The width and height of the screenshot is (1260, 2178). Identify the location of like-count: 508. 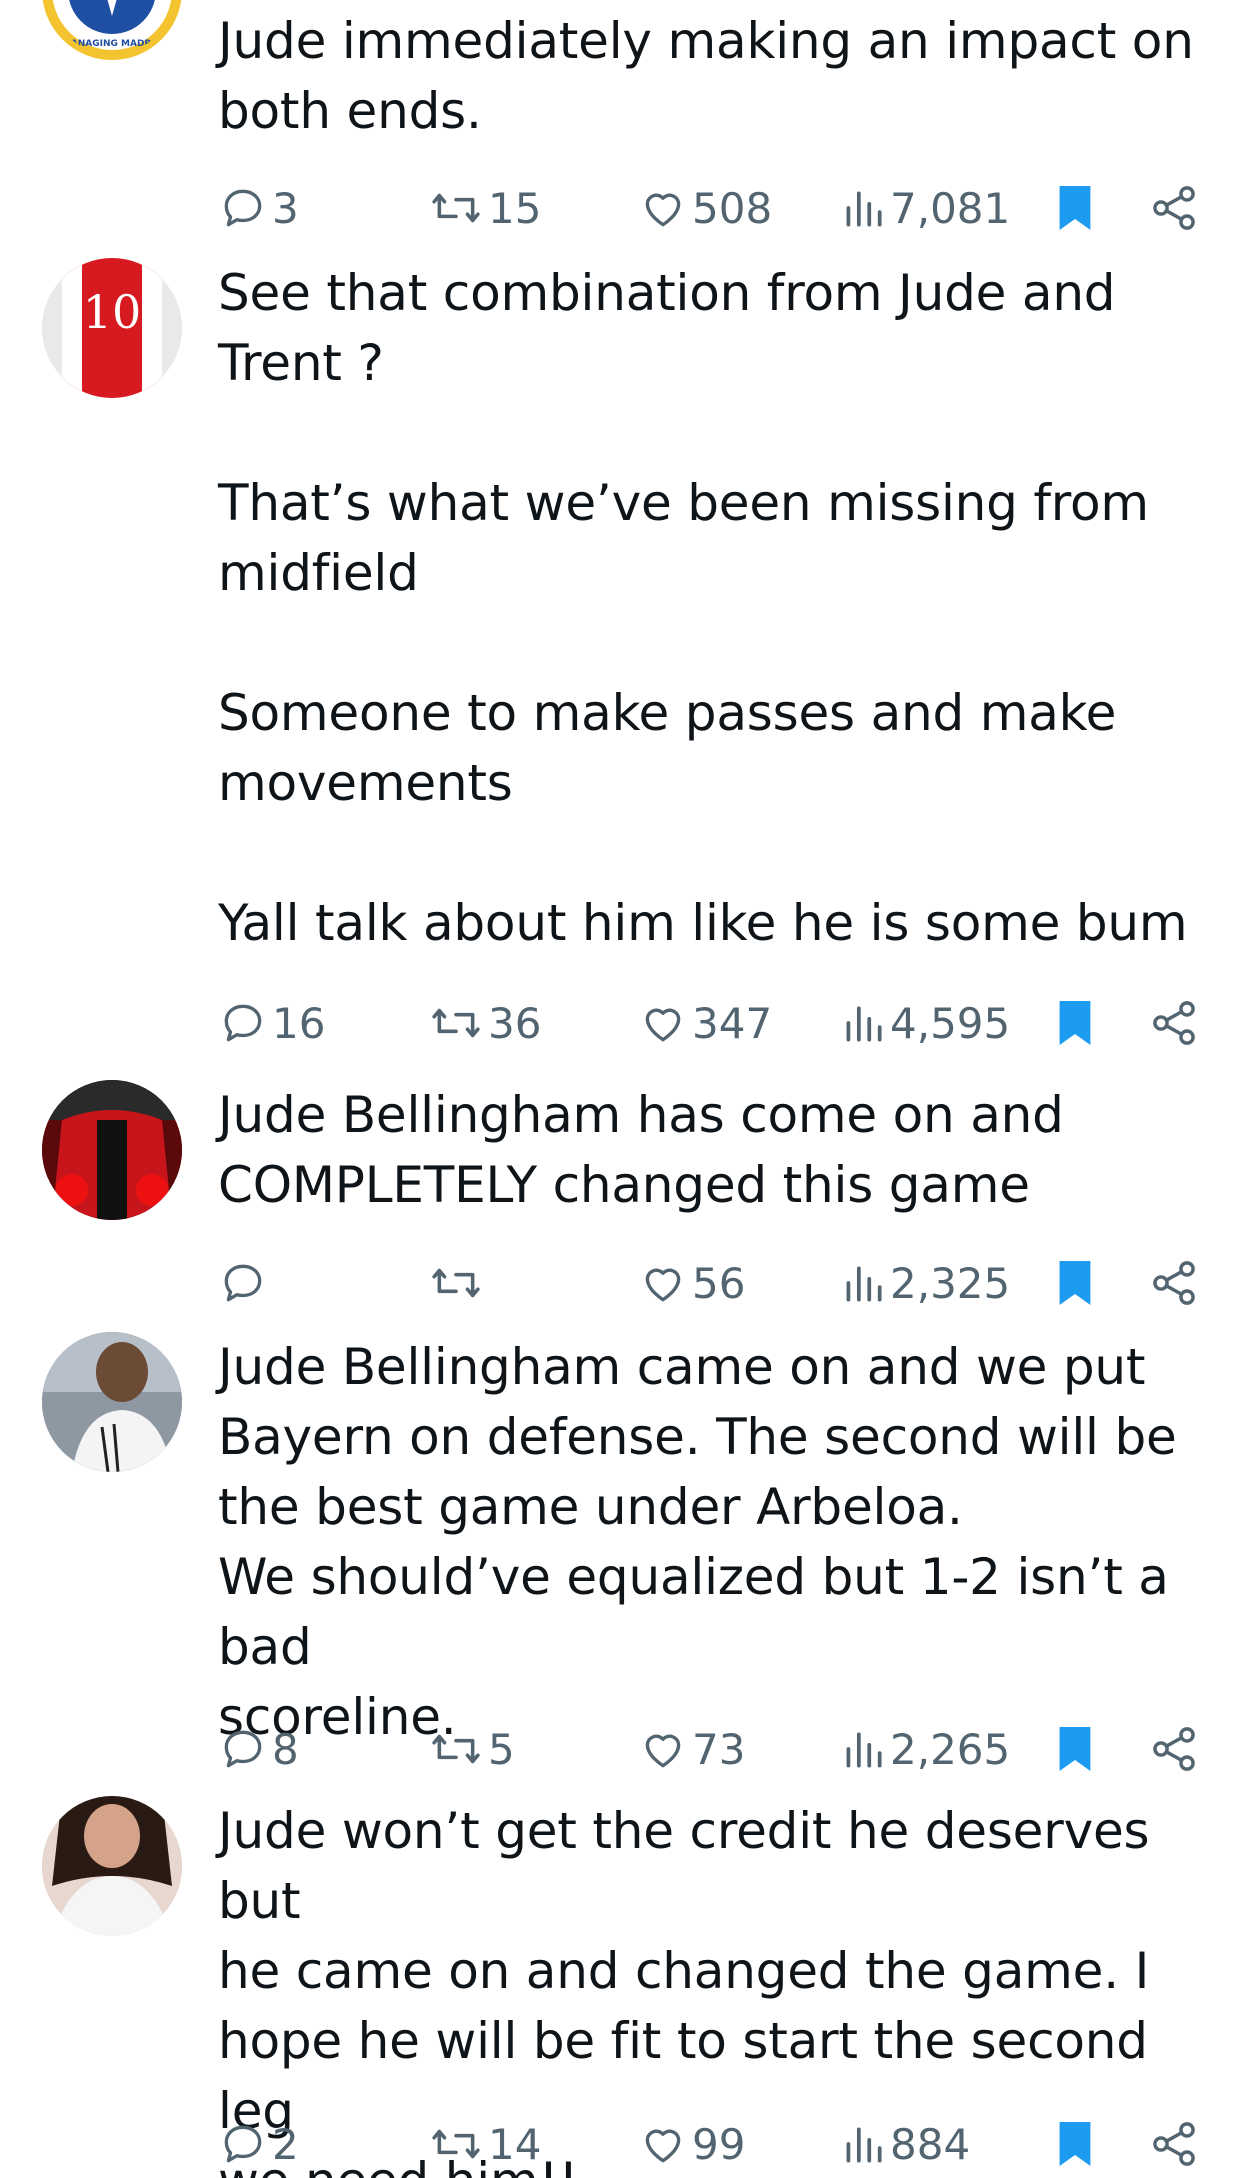
(732, 208).